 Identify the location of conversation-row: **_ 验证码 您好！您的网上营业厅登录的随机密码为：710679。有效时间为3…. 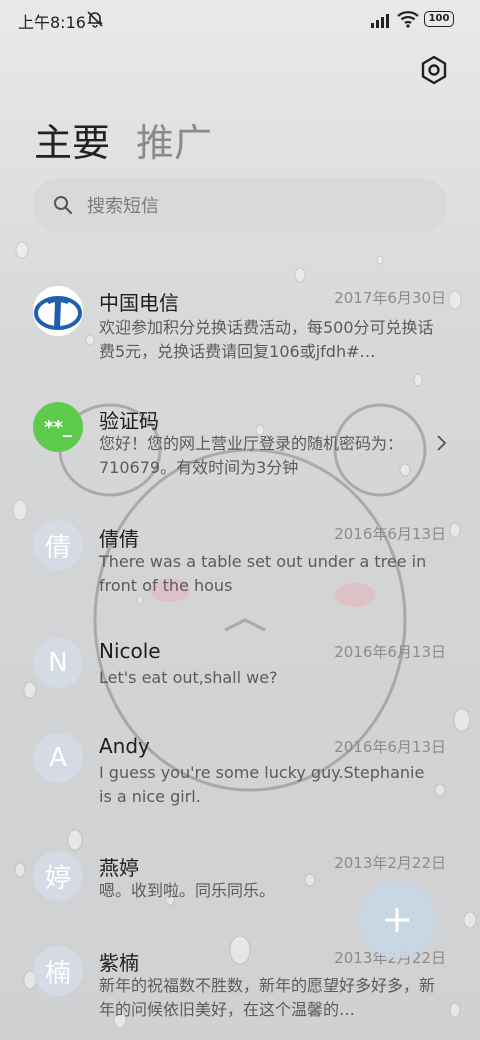
(240, 443).